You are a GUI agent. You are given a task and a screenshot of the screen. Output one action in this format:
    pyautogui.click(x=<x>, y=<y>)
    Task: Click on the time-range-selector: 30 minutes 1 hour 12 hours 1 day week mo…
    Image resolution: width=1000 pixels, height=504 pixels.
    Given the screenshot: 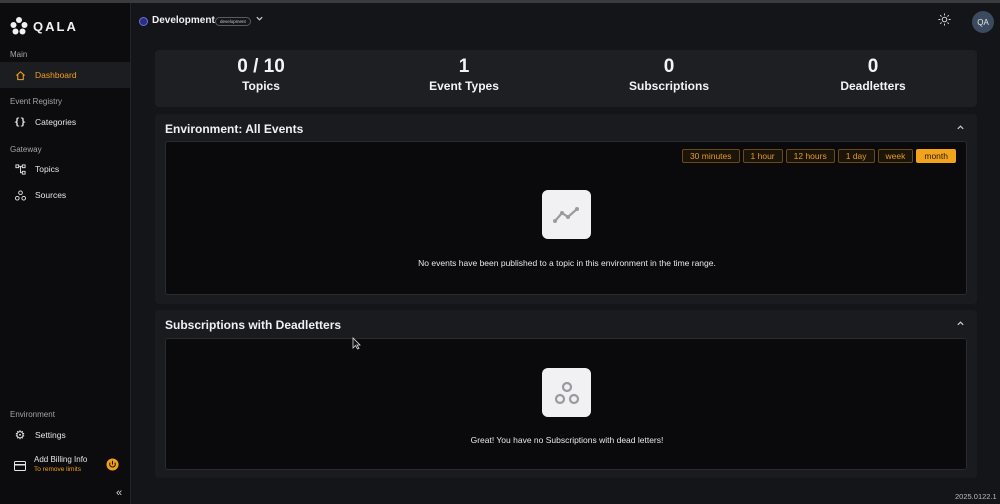 What is the action you would take?
    pyautogui.click(x=818, y=156)
    